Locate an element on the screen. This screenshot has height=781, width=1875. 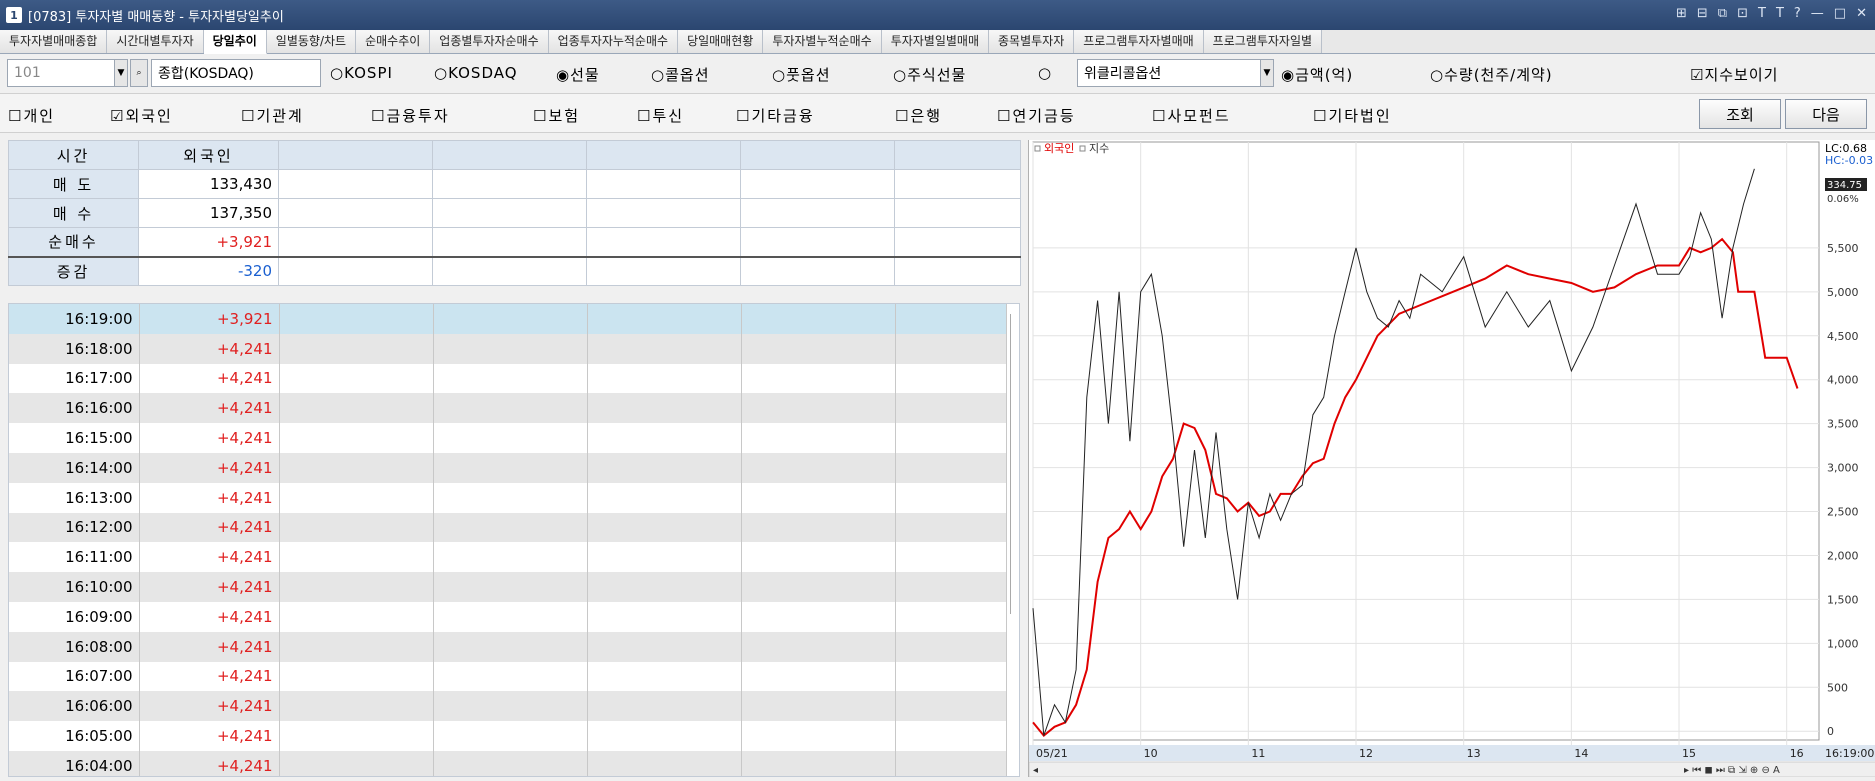
investor-label: 연기금등 is located at coordinates (1044, 116).